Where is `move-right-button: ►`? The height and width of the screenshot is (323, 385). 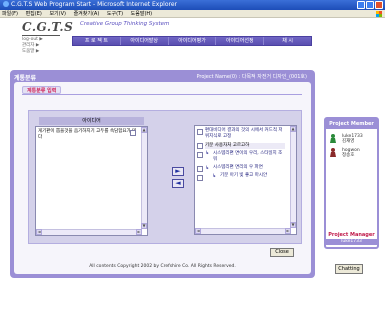 move-right-button: ► is located at coordinates (178, 171).